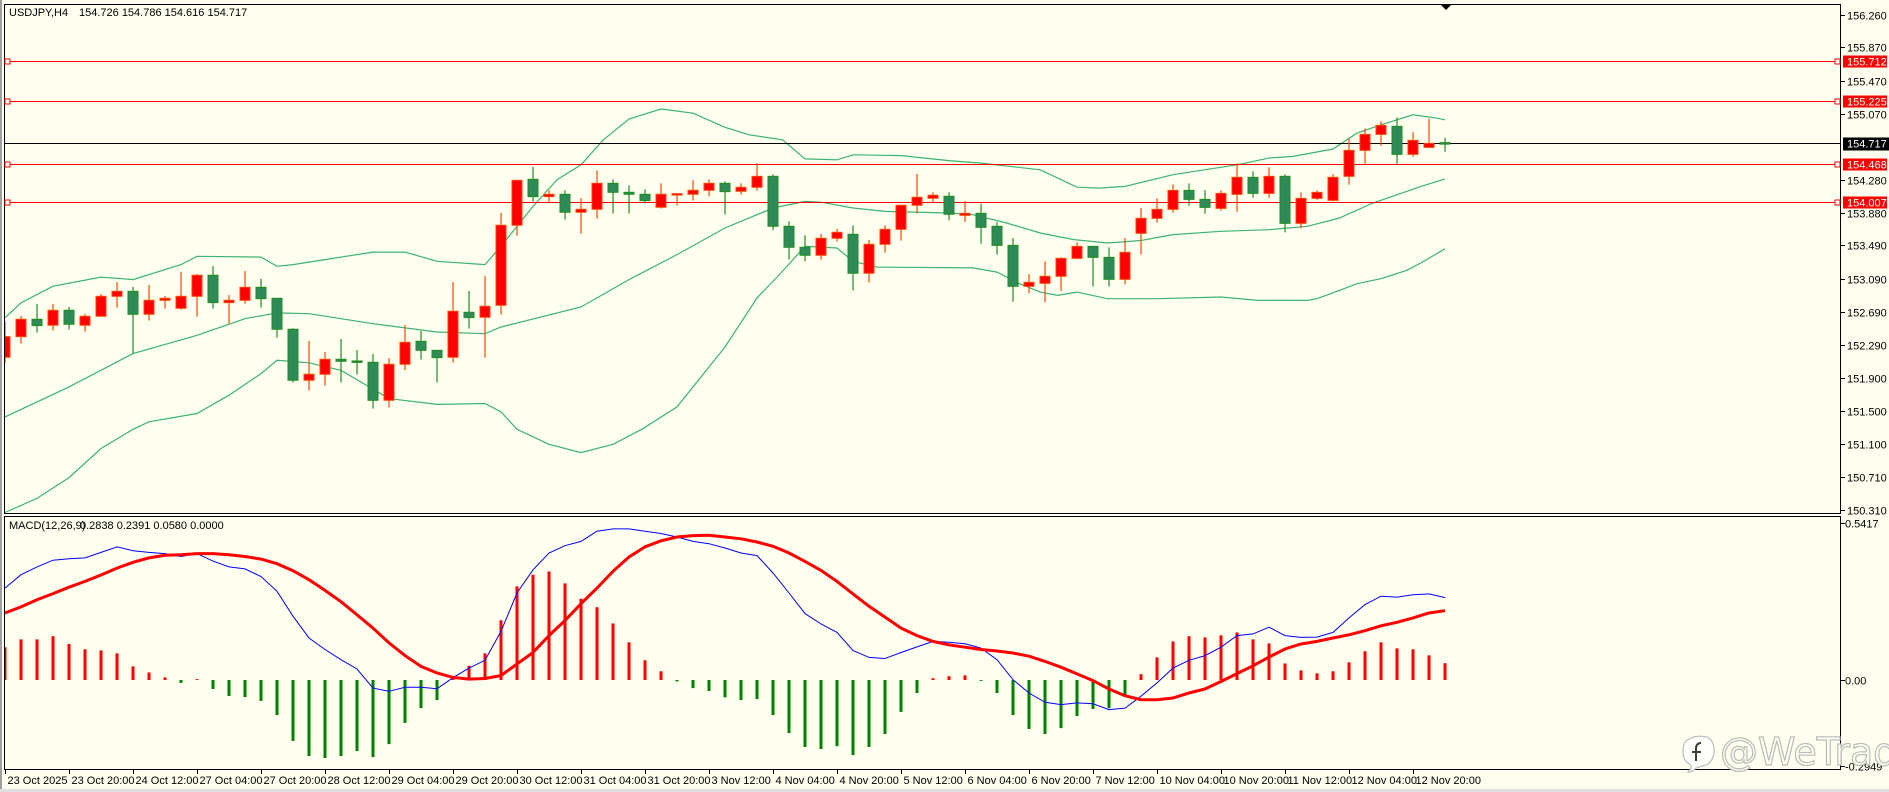 The width and height of the screenshot is (1889, 792). I want to click on price-tick-label: 151.100, so click(1867, 446).